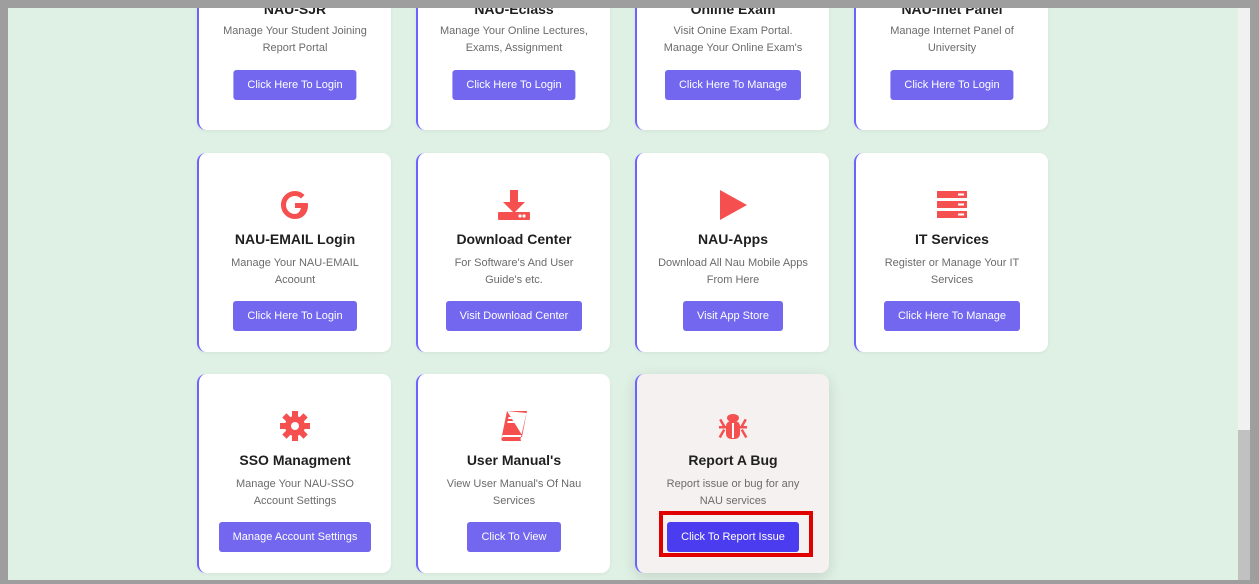 The height and width of the screenshot is (584, 1259). Describe the element at coordinates (733, 271) in the screenshot. I see `card-description: Download All Nau Mobile Apps From Here` at that location.